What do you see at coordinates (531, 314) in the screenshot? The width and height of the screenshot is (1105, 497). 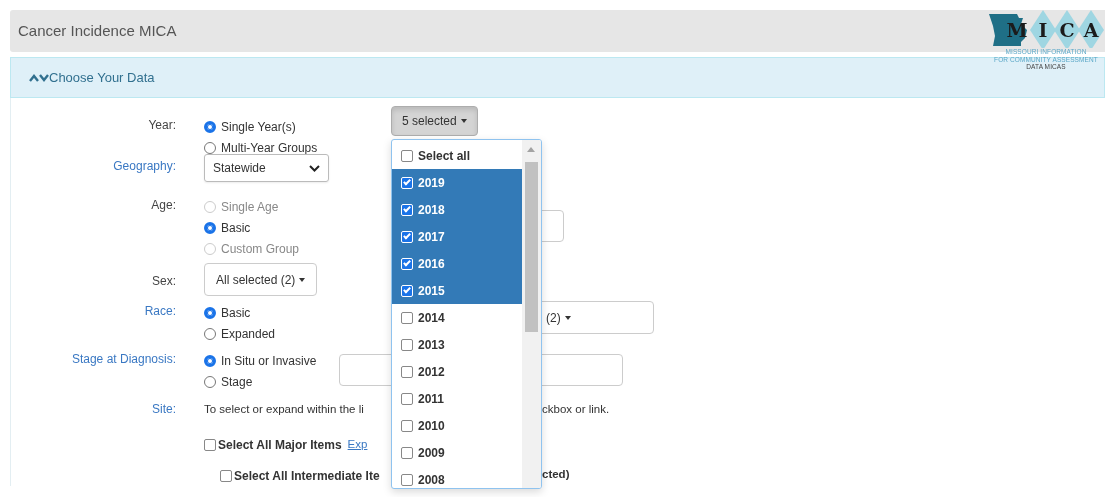 I see `scrollbar` at bounding box center [531, 314].